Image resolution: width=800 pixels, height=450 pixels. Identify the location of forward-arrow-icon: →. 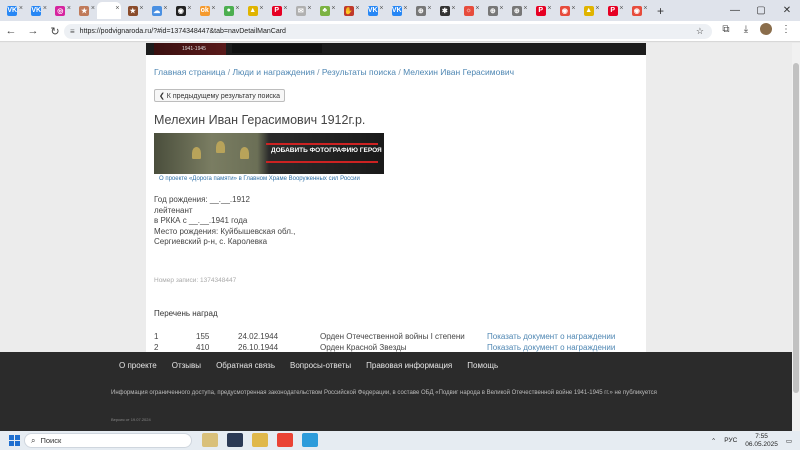
(33, 31).